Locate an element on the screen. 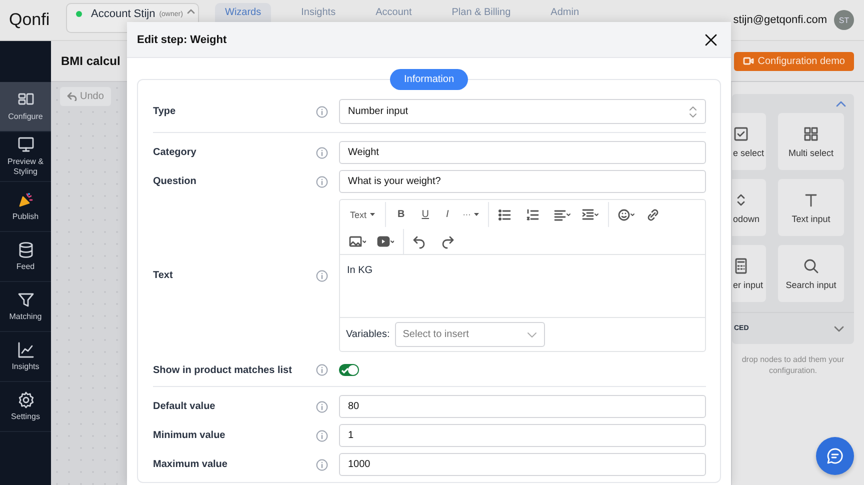 The width and height of the screenshot is (864, 485). field-label: Text is located at coordinates (163, 275).